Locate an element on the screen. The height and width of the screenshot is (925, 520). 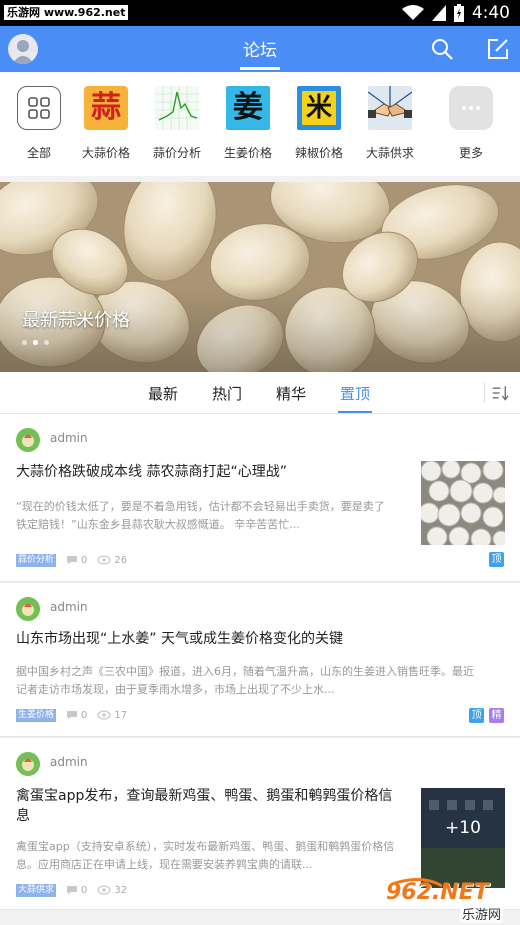
post-tag: 生姜价格 is located at coordinates (36, 715).